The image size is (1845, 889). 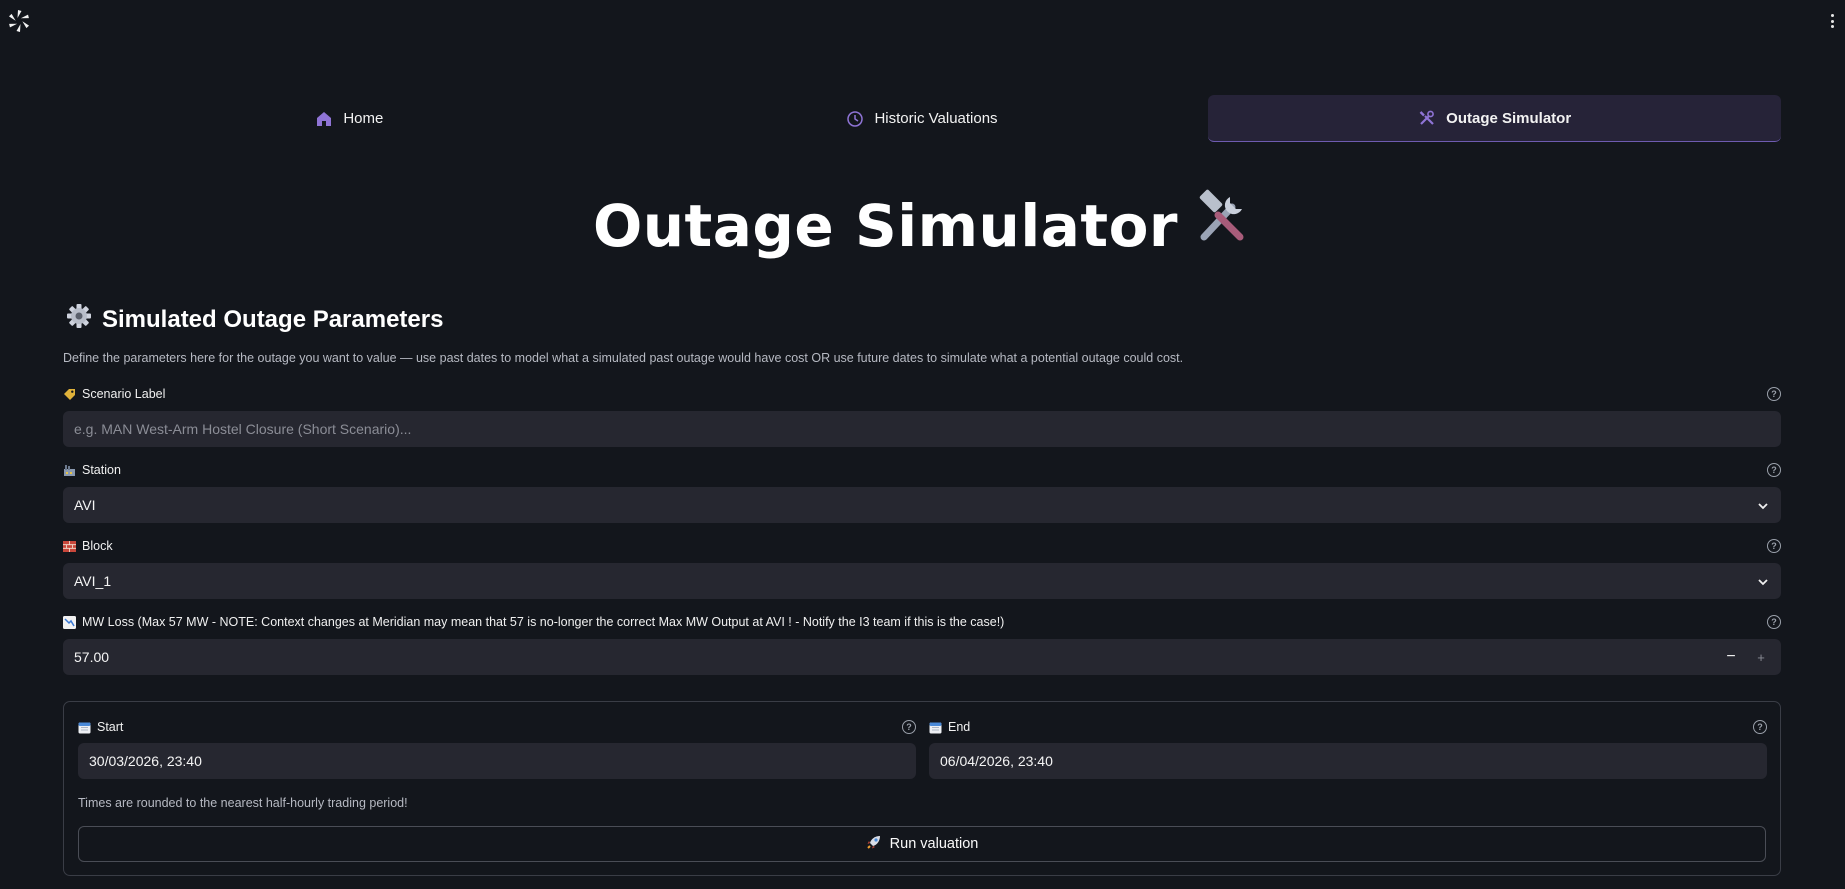 I want to click on scenario-input-box, so click(x=922, y=429).